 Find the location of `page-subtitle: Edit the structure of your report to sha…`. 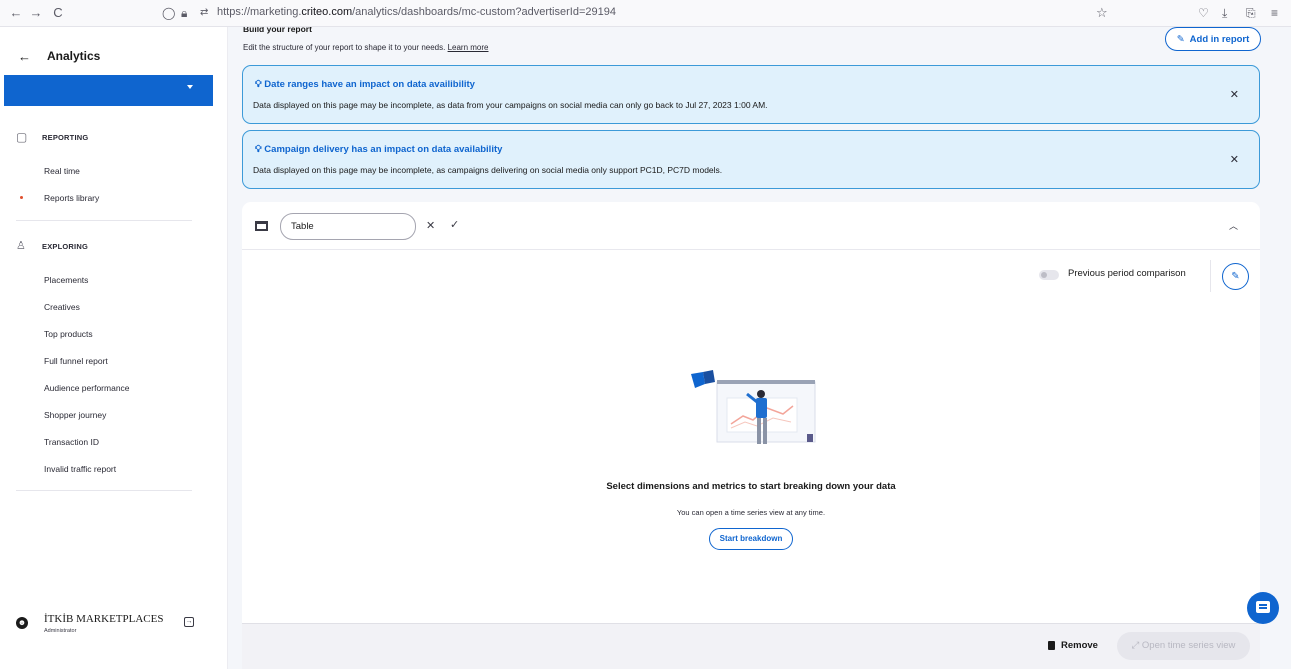

page-subtitle: Edit the structure of your report to sha… is located at coordinates (366, 47).